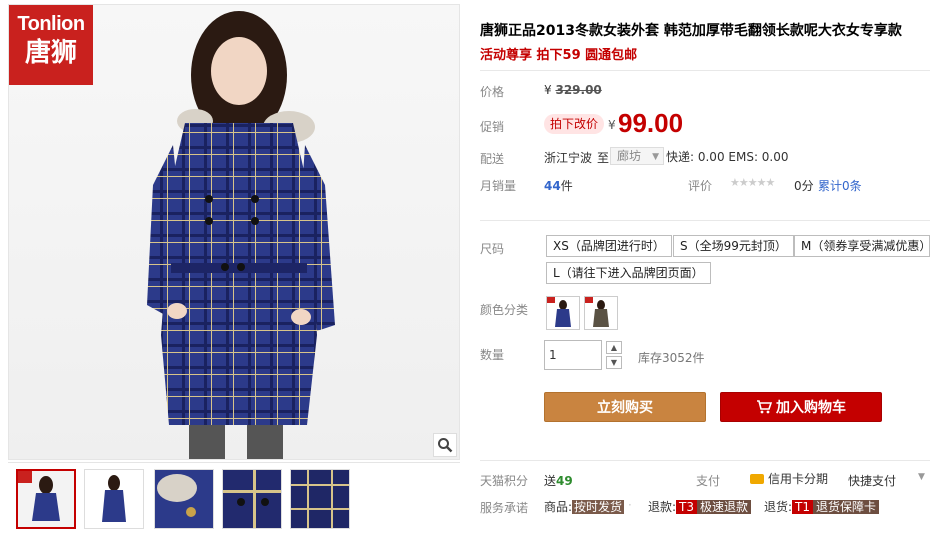 This screenshot has width=930, height=542. What do you see at coordinates (504, 310) in the screenshot?
I see `color-label: 颜色分类` at bounding box center [504, 310].